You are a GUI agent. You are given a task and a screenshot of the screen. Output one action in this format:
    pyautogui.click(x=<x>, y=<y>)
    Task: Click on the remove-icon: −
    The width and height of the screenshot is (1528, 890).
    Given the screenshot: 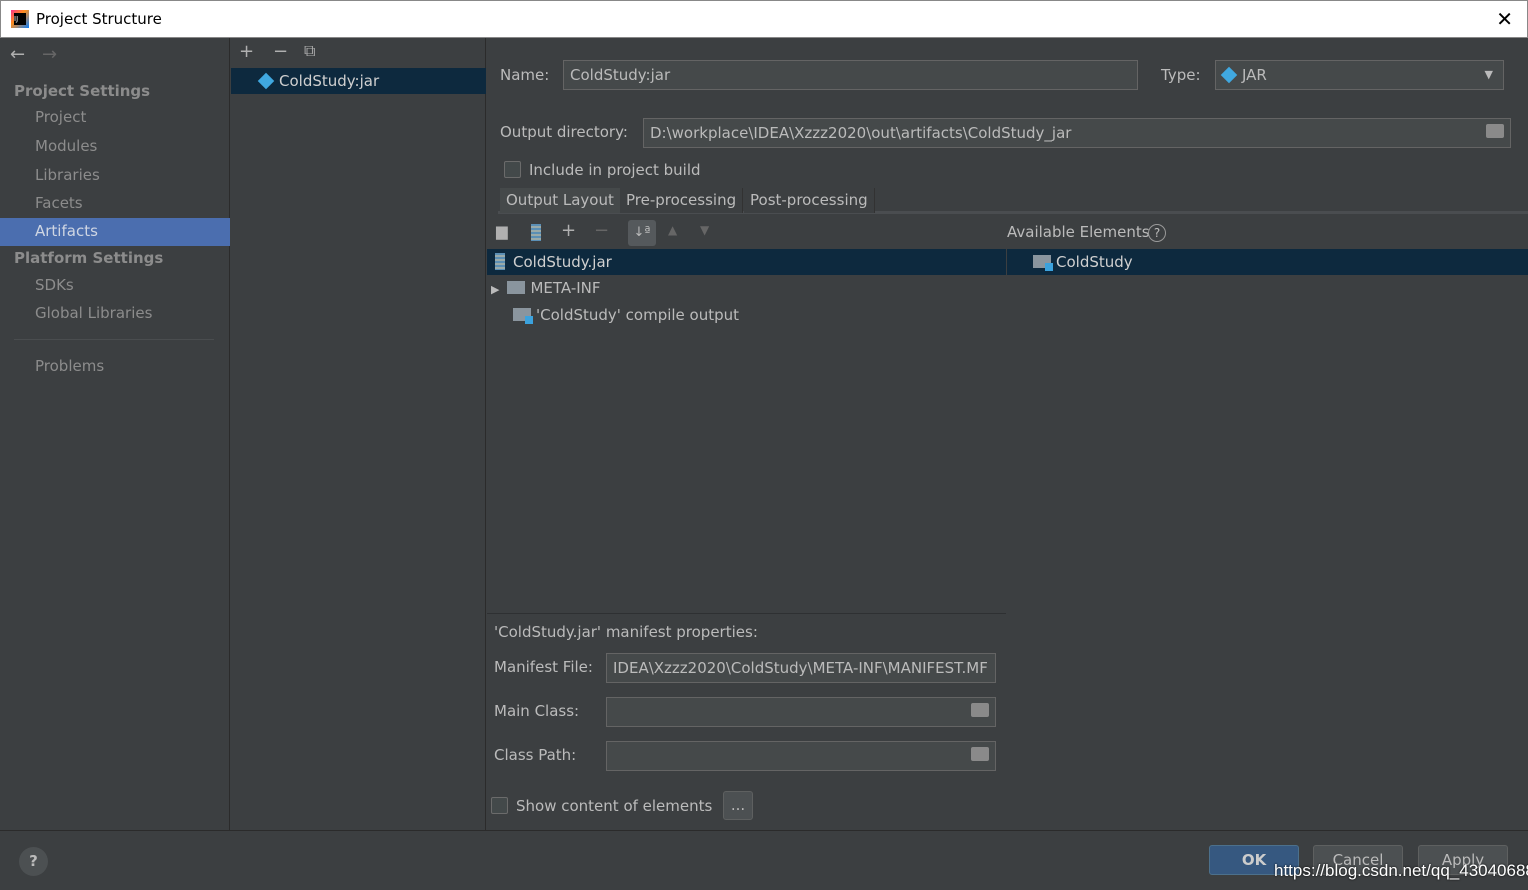 What is the action you would take?
    pyautogui.click(x=280, y=51)
    